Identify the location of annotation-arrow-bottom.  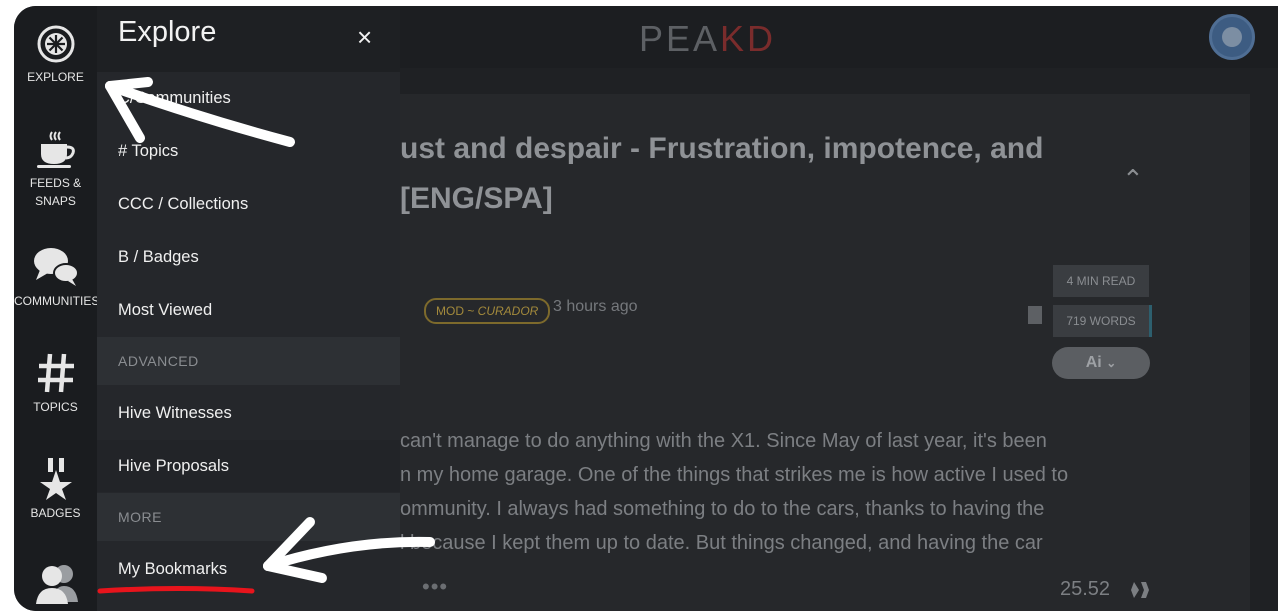
(349, 550).